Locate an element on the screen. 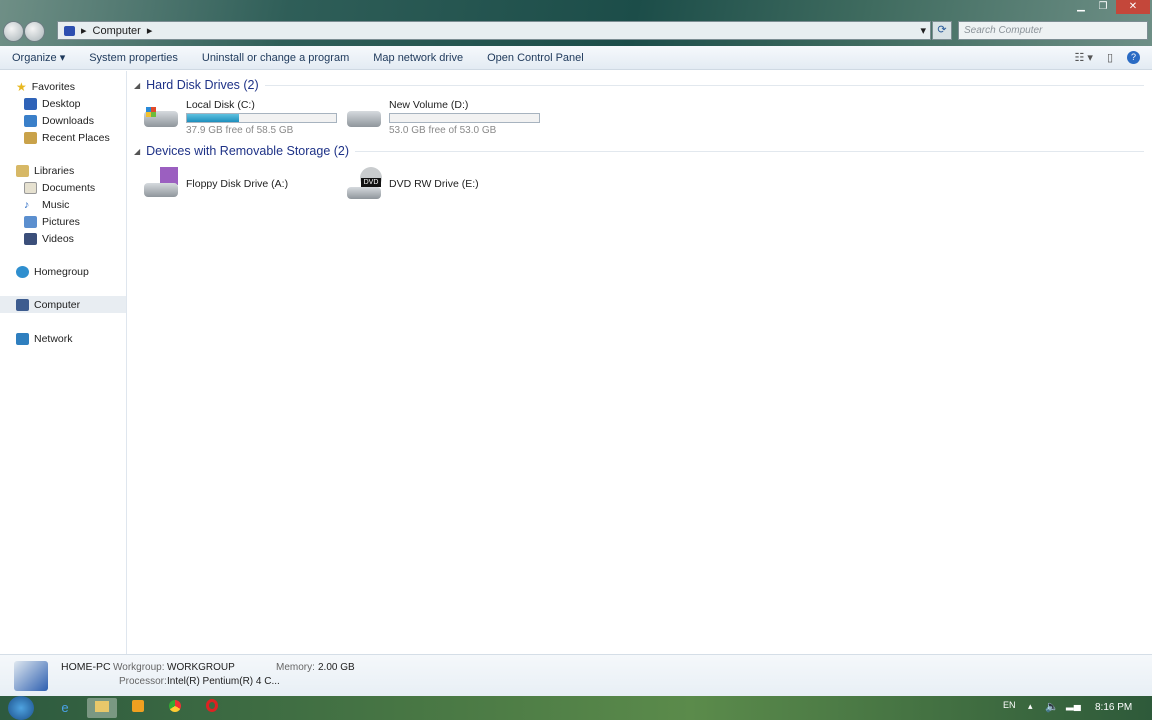  map-network-drive-button: Map network drive is located at coordinates (418, 58).